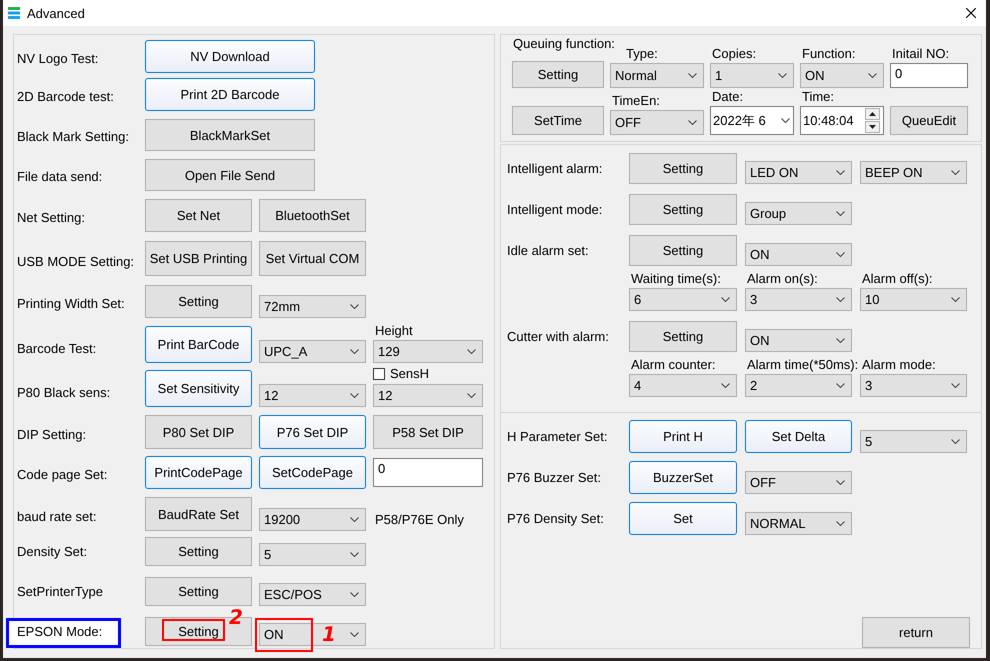  Describe the element at coordinates (558, 336) in the screenshot. I see `field-label: Cutter with alarm:` at that location.